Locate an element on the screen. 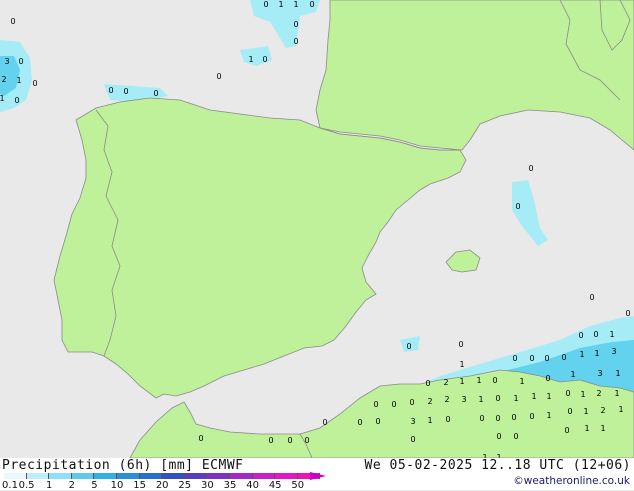 The image size is (634, 491). colorbar-tick-label: 2 is located at coordinates (71, 485).